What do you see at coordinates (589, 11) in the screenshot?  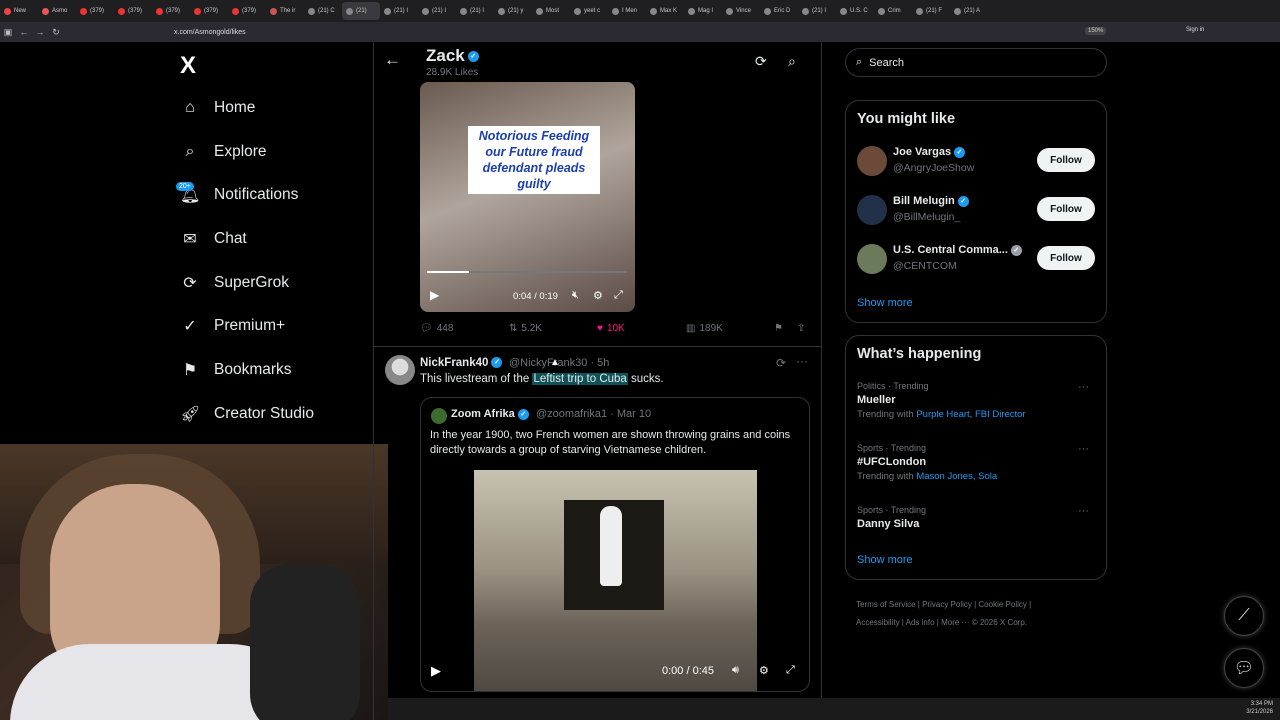 I see `browser-tab: yeet c` at bounding box center [589, 11].